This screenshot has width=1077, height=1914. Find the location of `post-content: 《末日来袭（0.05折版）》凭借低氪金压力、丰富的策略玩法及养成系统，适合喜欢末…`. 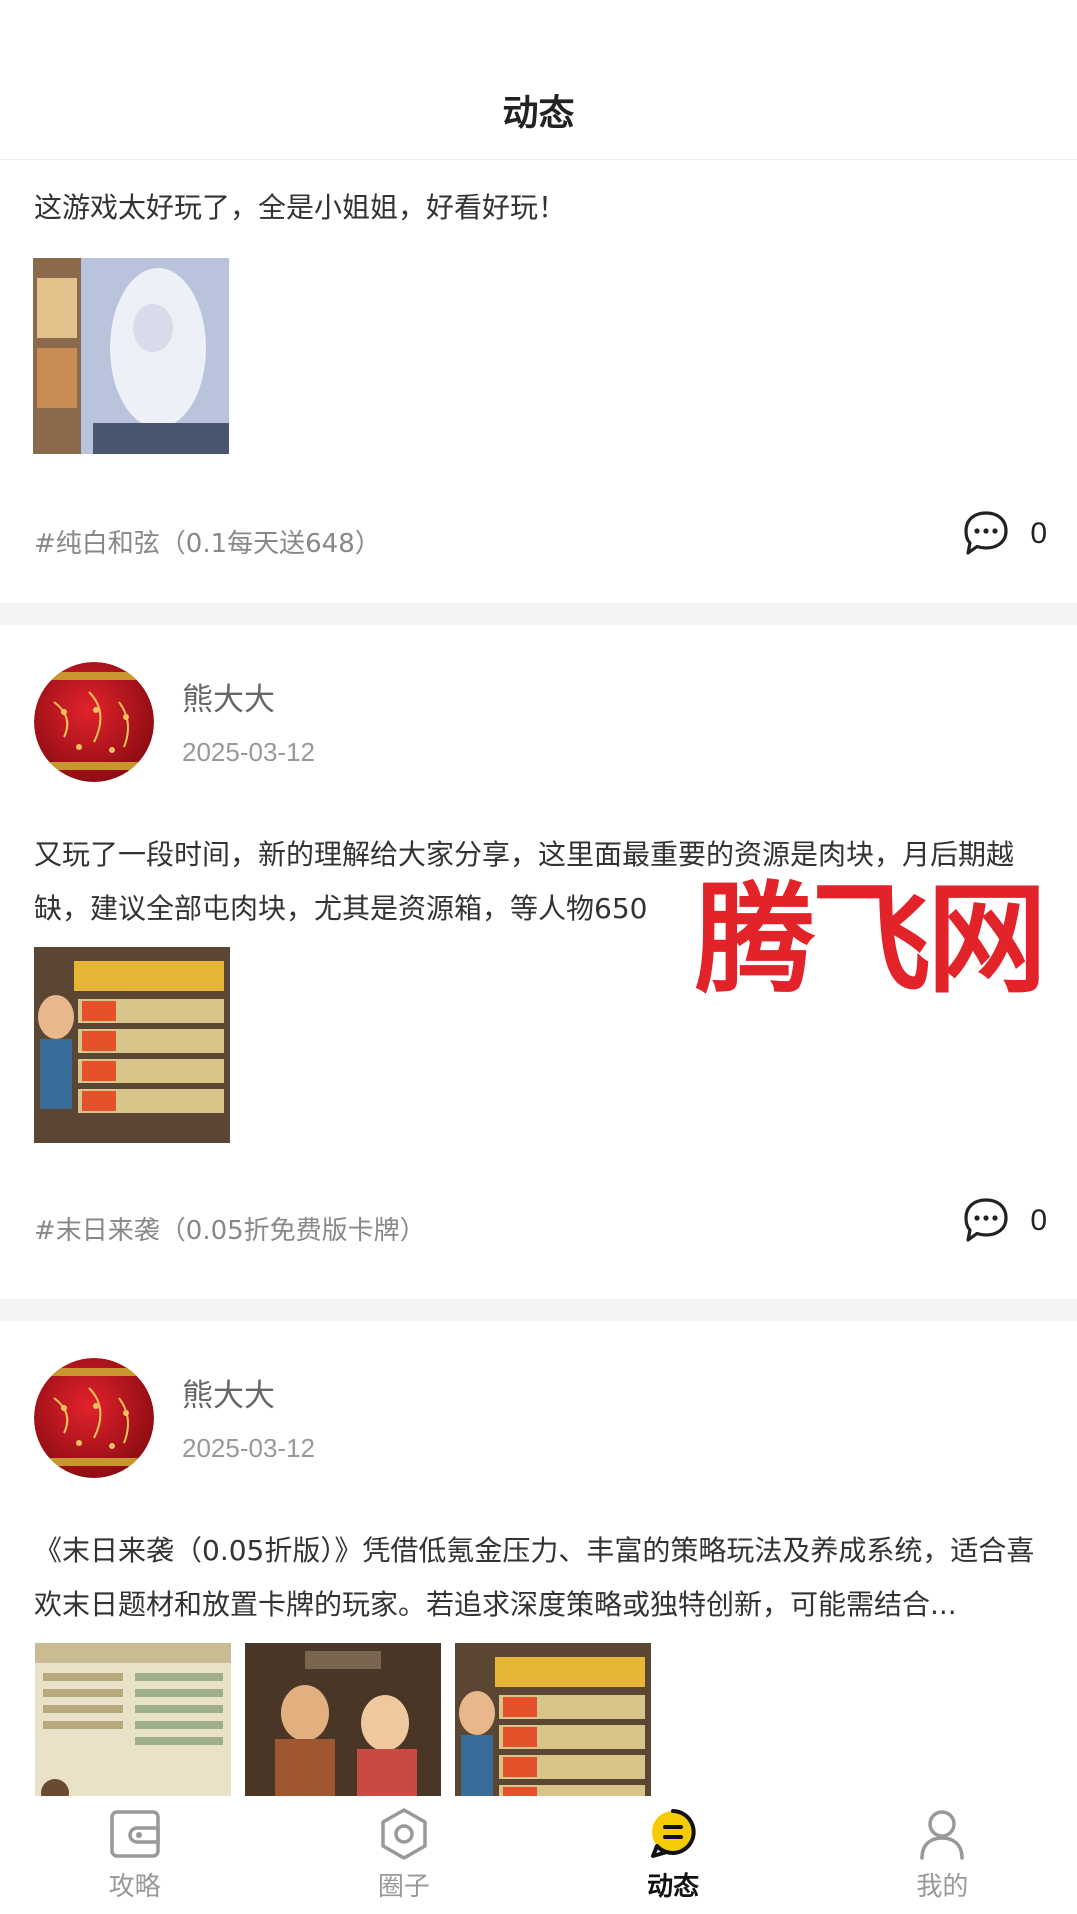

post-content: 《末日来袭（0.05折版）》凭借低氪金压力、丰富的策略玩法及养成系统，适合喜欢末… is located at coordinates (534, 1577).